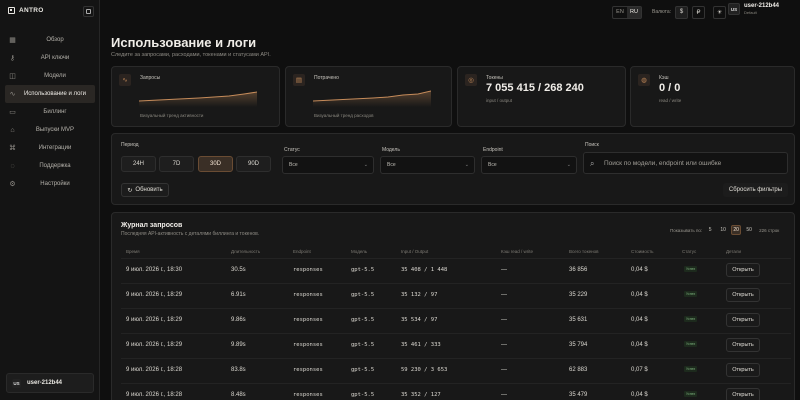 Image resolution: width=800 pixels, height=400 pixels. I want to click on currency-rub-button: ₽, so click(699, 12).